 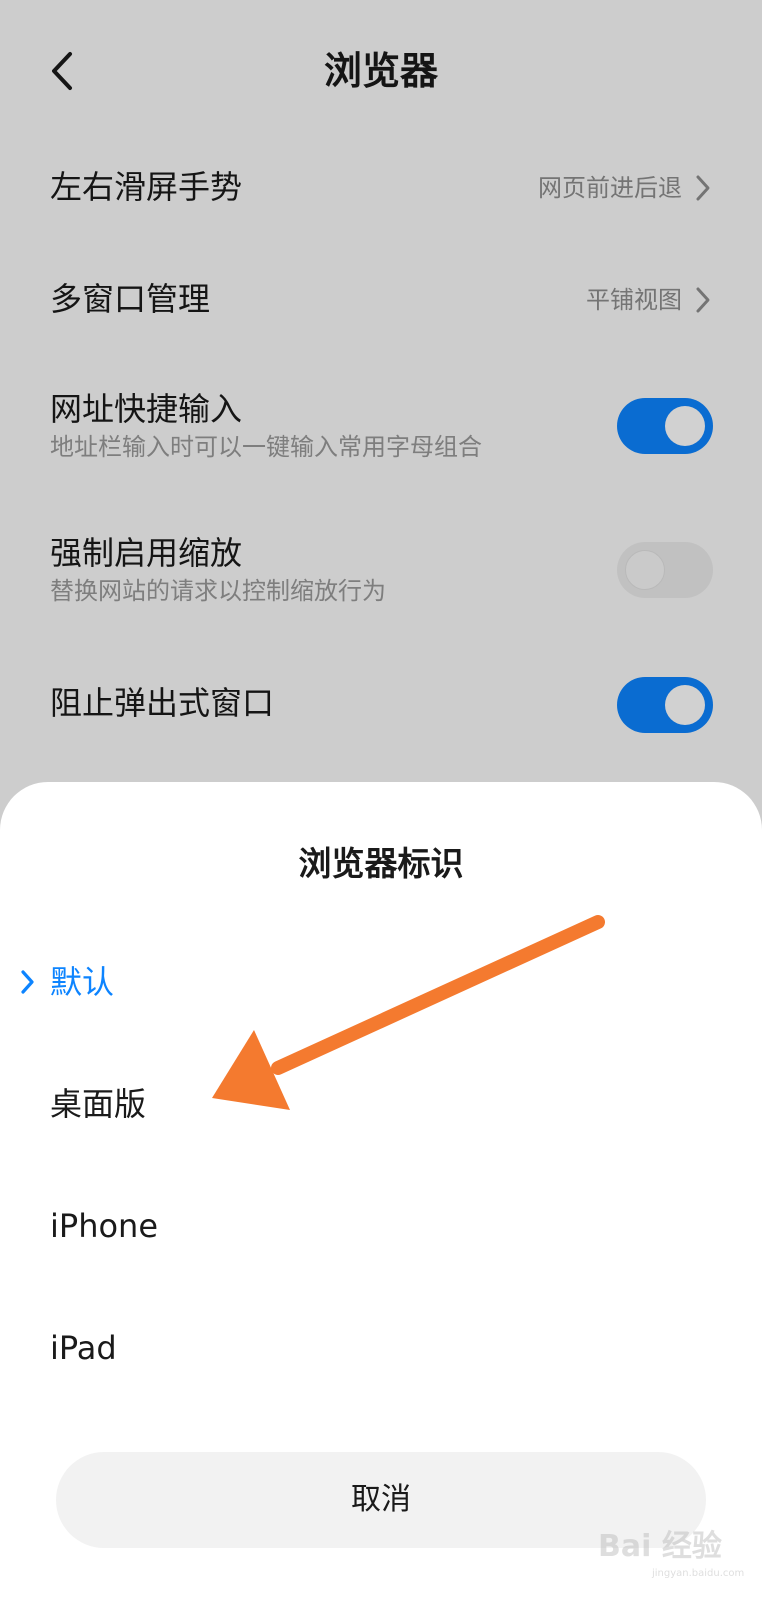 I want to click on option-label: 默认, so click(x=82, y=982).